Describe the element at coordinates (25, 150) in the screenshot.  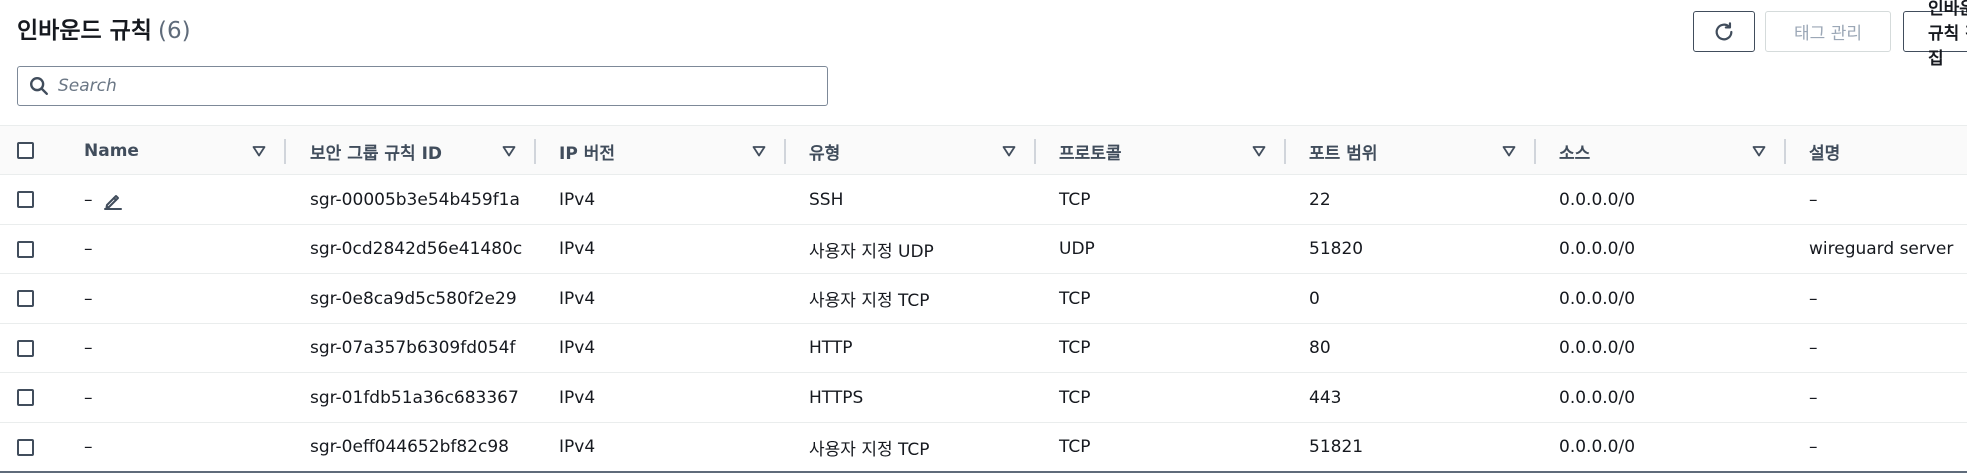
I see `select-all-checkbox` at that location.